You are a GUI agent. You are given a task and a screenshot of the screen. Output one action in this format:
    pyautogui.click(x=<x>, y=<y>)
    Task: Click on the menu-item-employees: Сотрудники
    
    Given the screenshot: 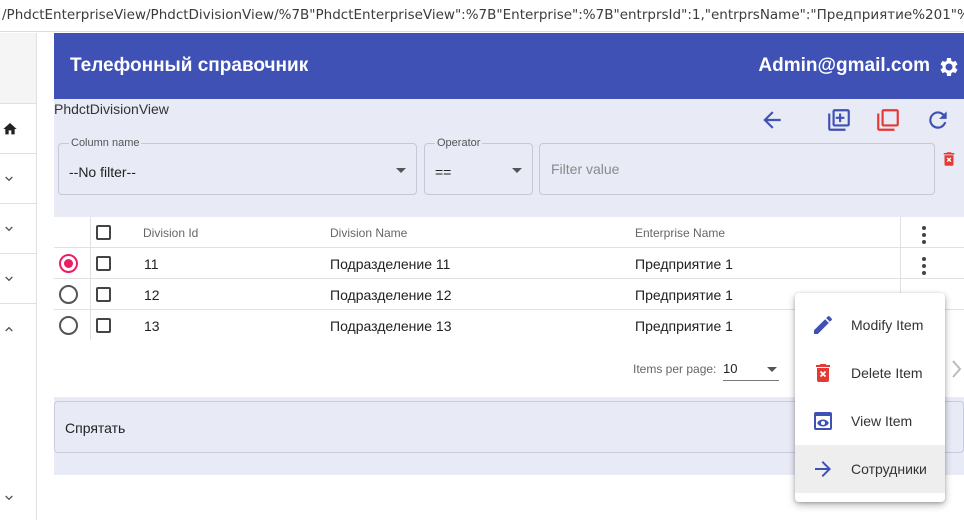 What is the action you would take?
    pyautogui.click(x=870, y=469)
    